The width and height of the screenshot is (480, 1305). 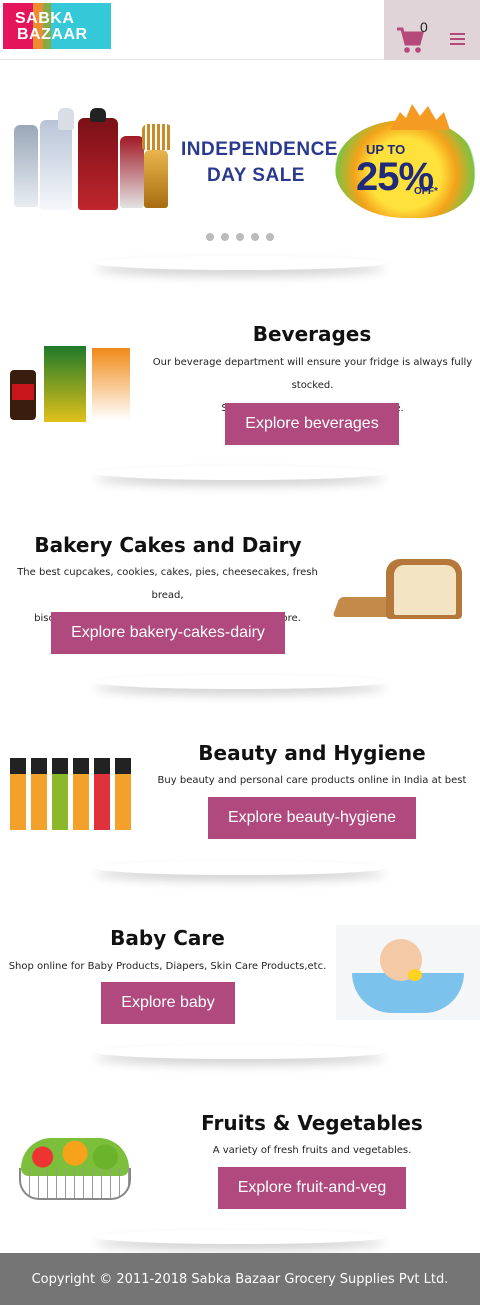 I want to click on logo-text-line2: BAZAAR, so click(x=52, y=34).